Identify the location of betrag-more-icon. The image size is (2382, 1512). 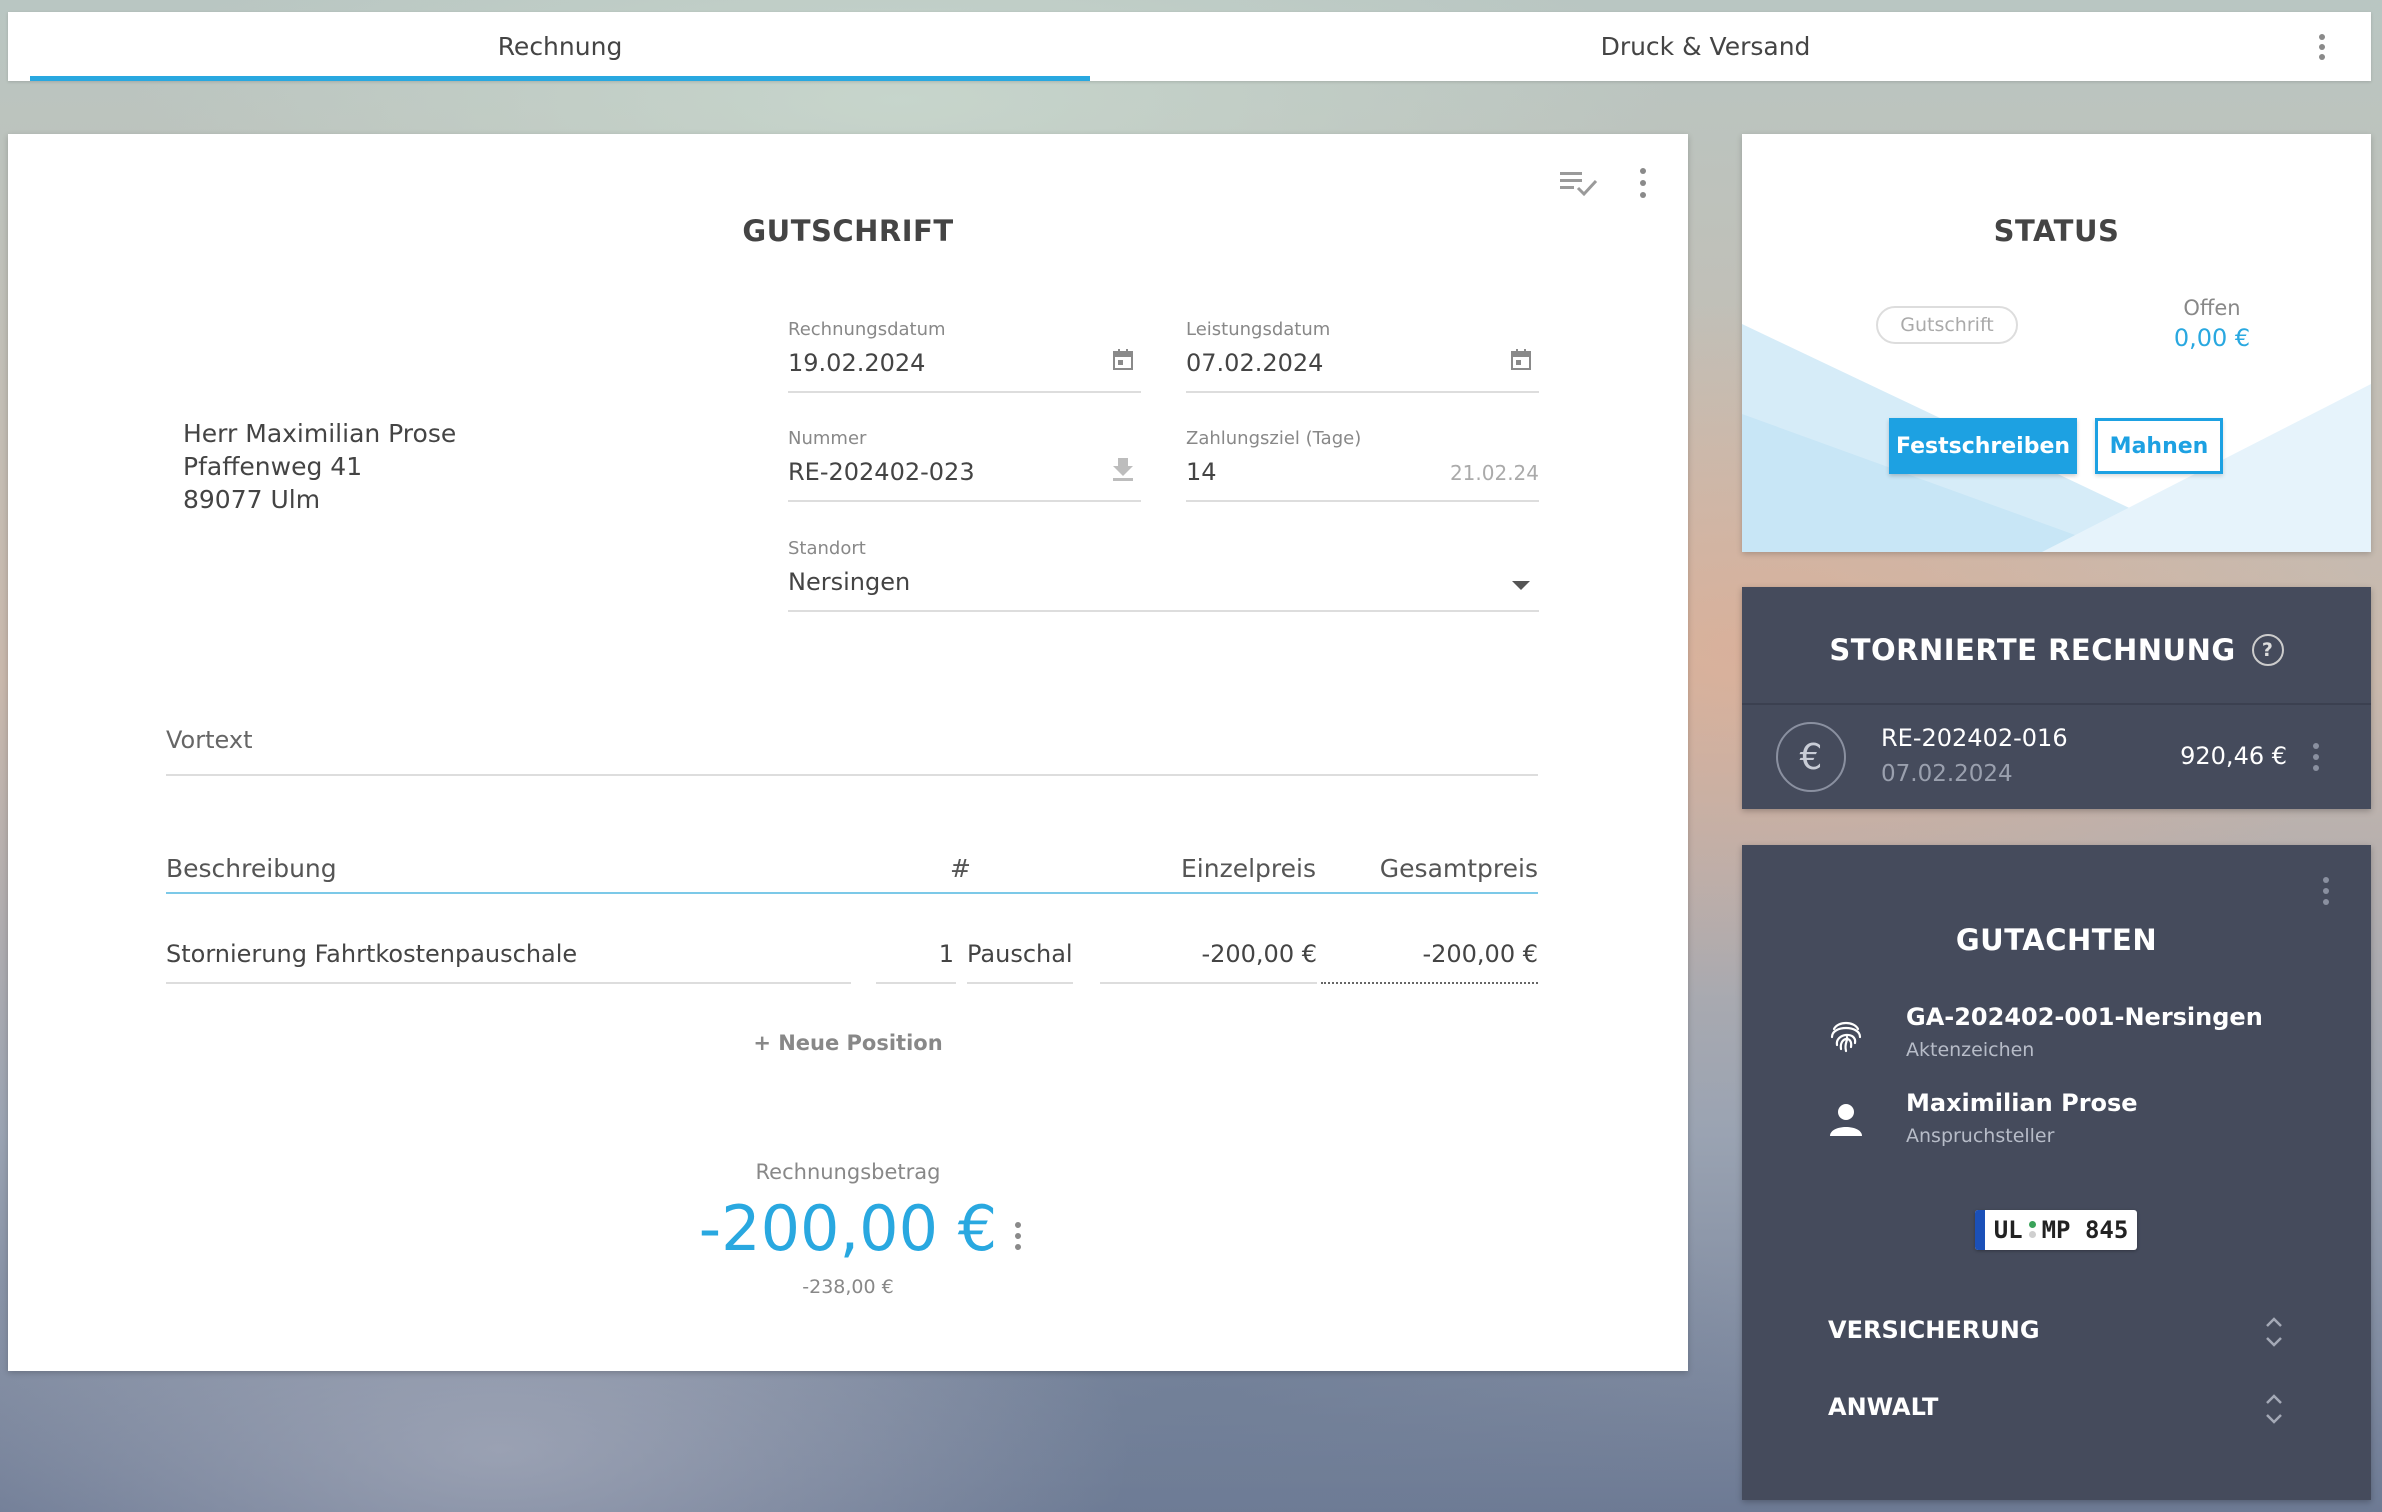
(1018, 1236).